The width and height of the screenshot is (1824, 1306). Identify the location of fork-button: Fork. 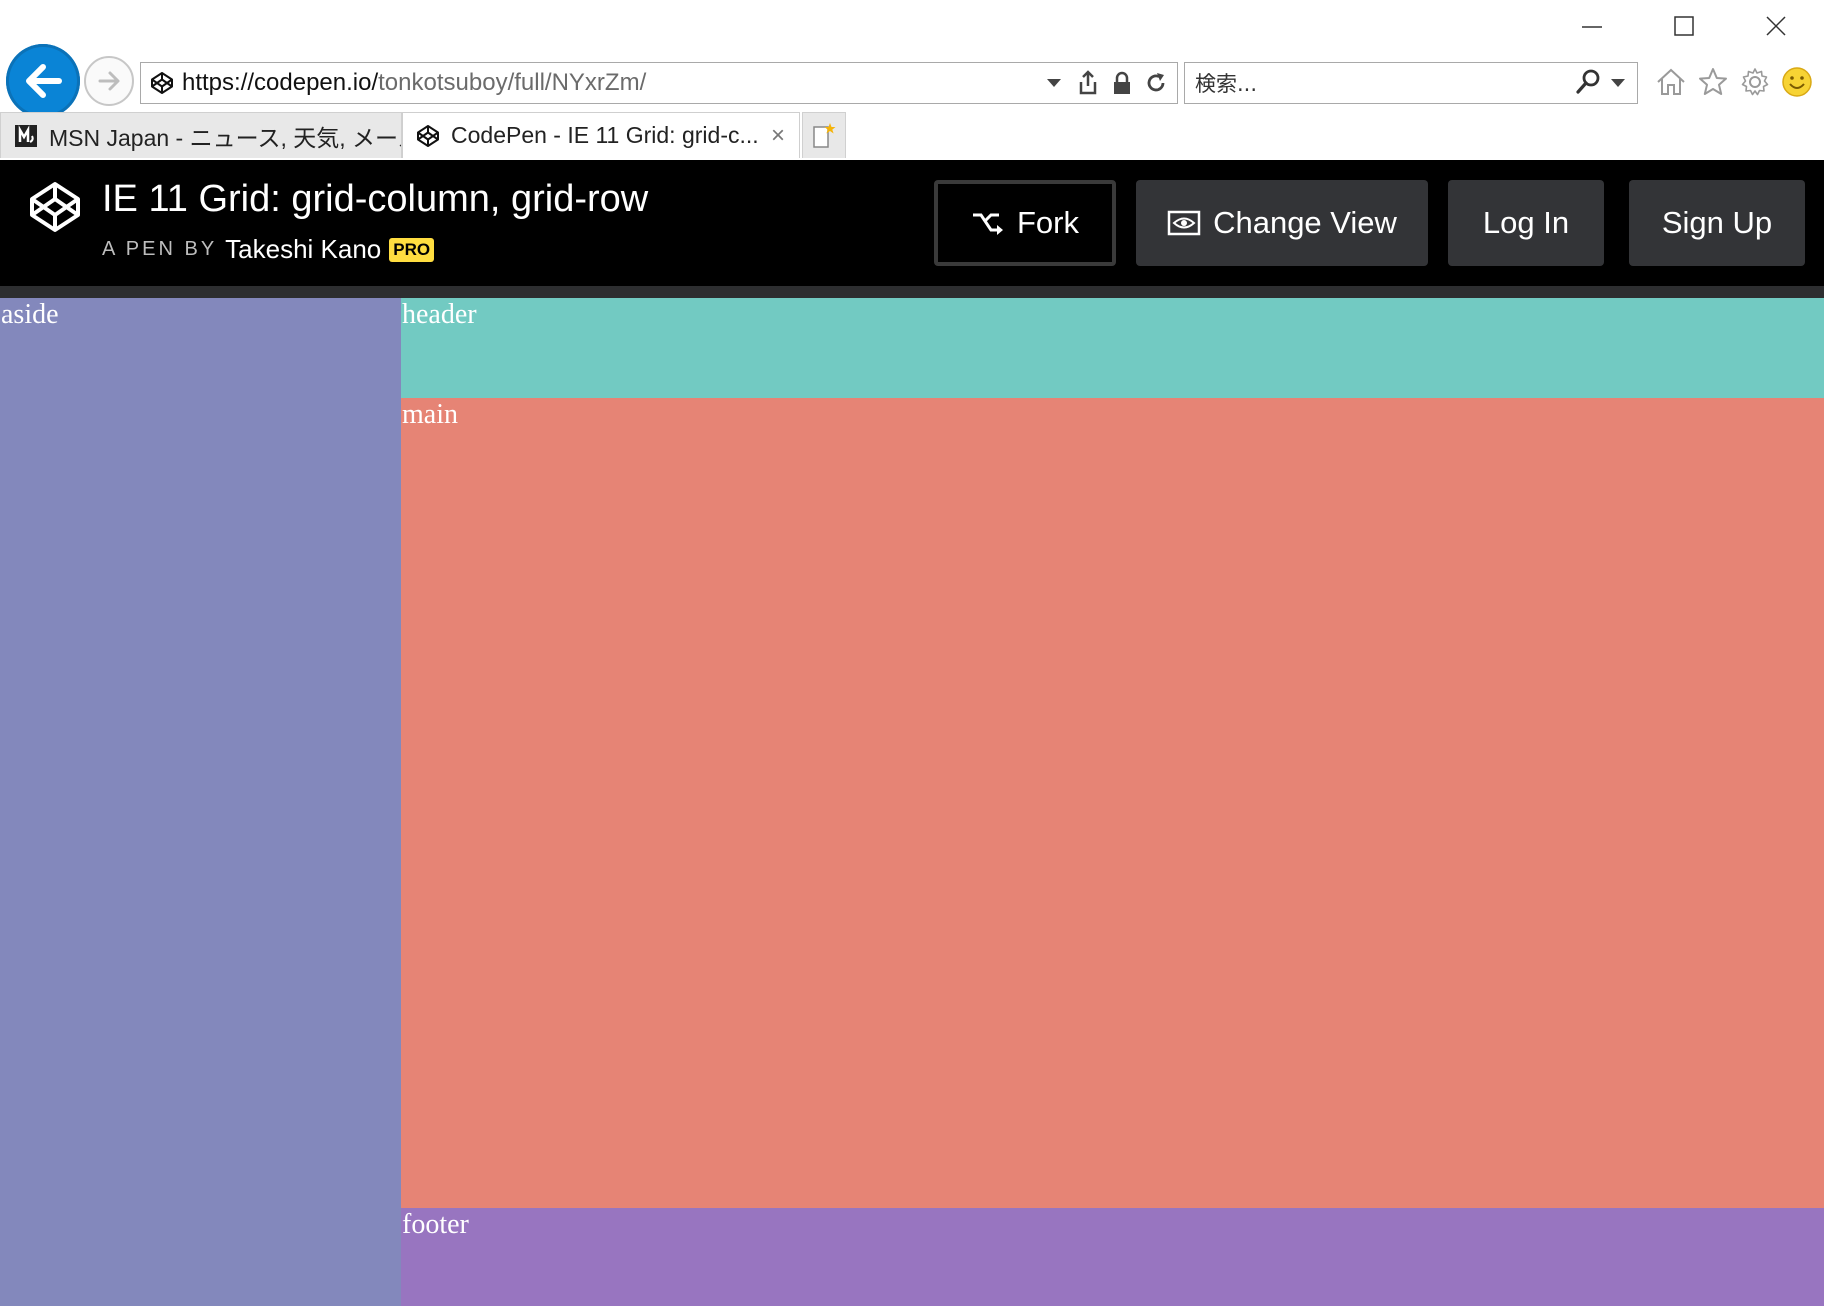
(1025, 223).